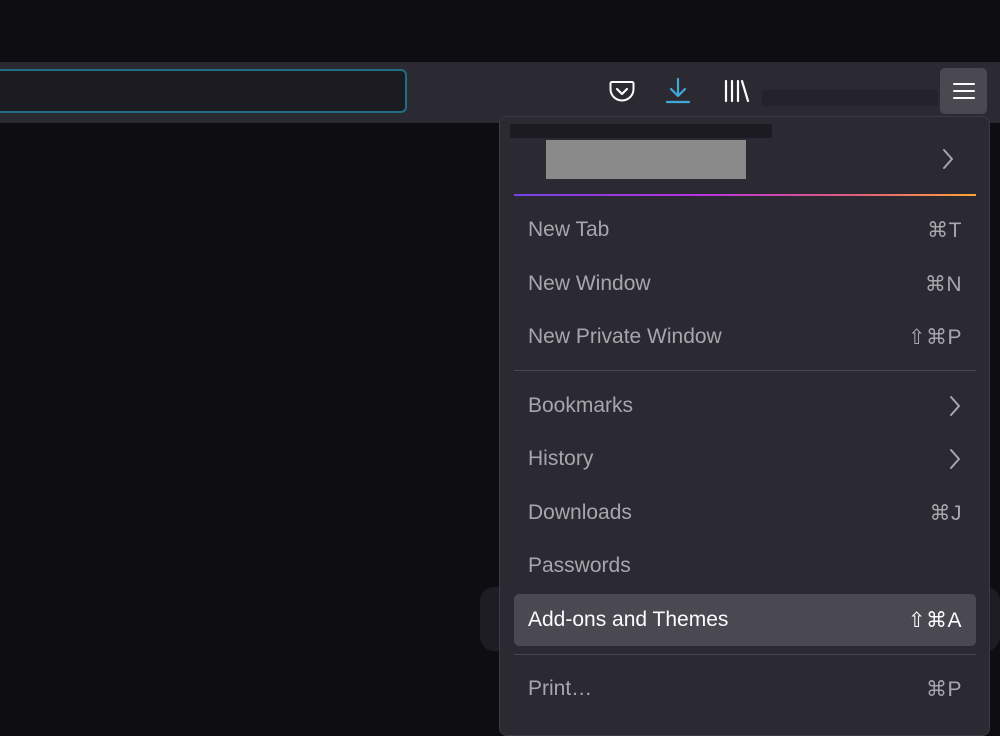 The height and width of the screenshot is (736, 1000). I want to click on menu-item-label: Passwords, so click(579, 565).